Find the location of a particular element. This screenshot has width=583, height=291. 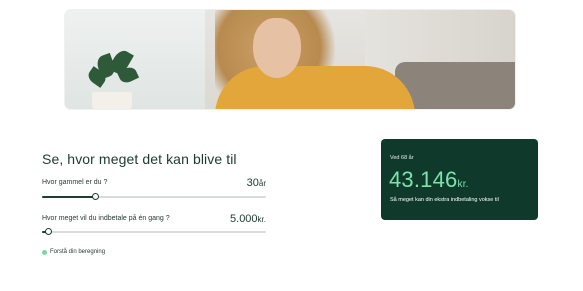

plant-pot is located at coordinates (112, 100).